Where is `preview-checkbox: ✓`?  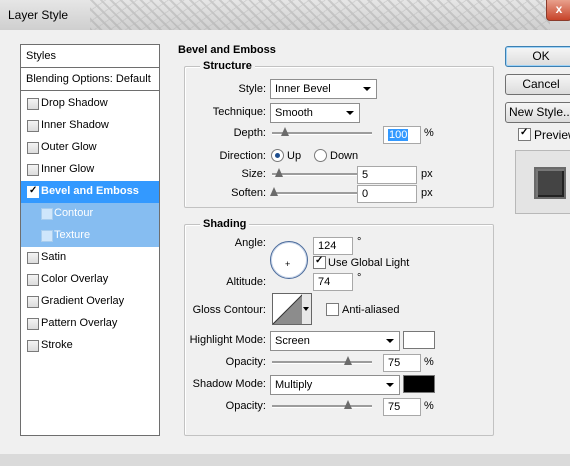
preview-checkbox: ✓ is located at coordinates (524, 134).